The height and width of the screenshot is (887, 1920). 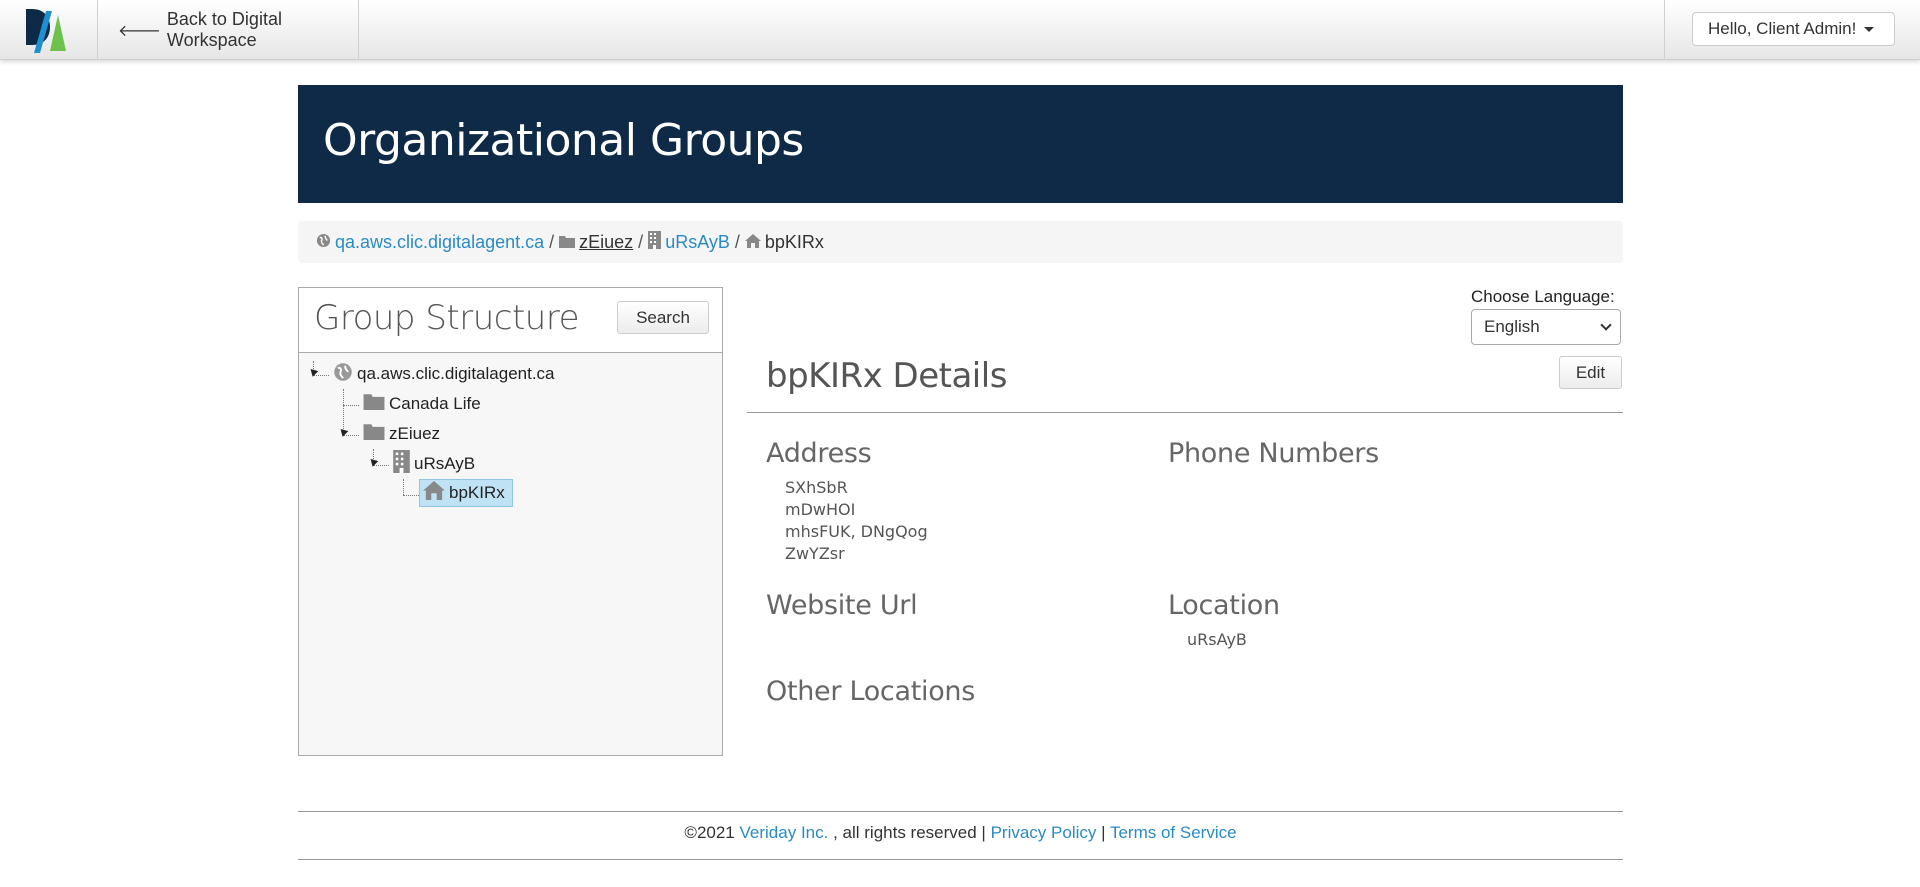 I want to click on breadcrumb-item-current: bpKIRx, so click(x=794, y=241).